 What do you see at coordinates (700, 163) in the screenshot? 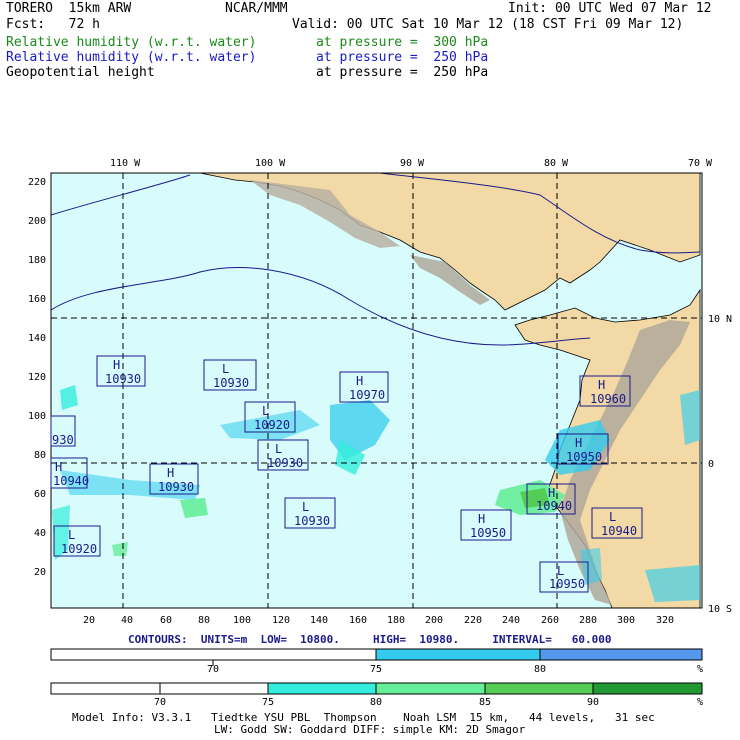
I see `lon-label: 70 W` at bounding box center [700, 163].